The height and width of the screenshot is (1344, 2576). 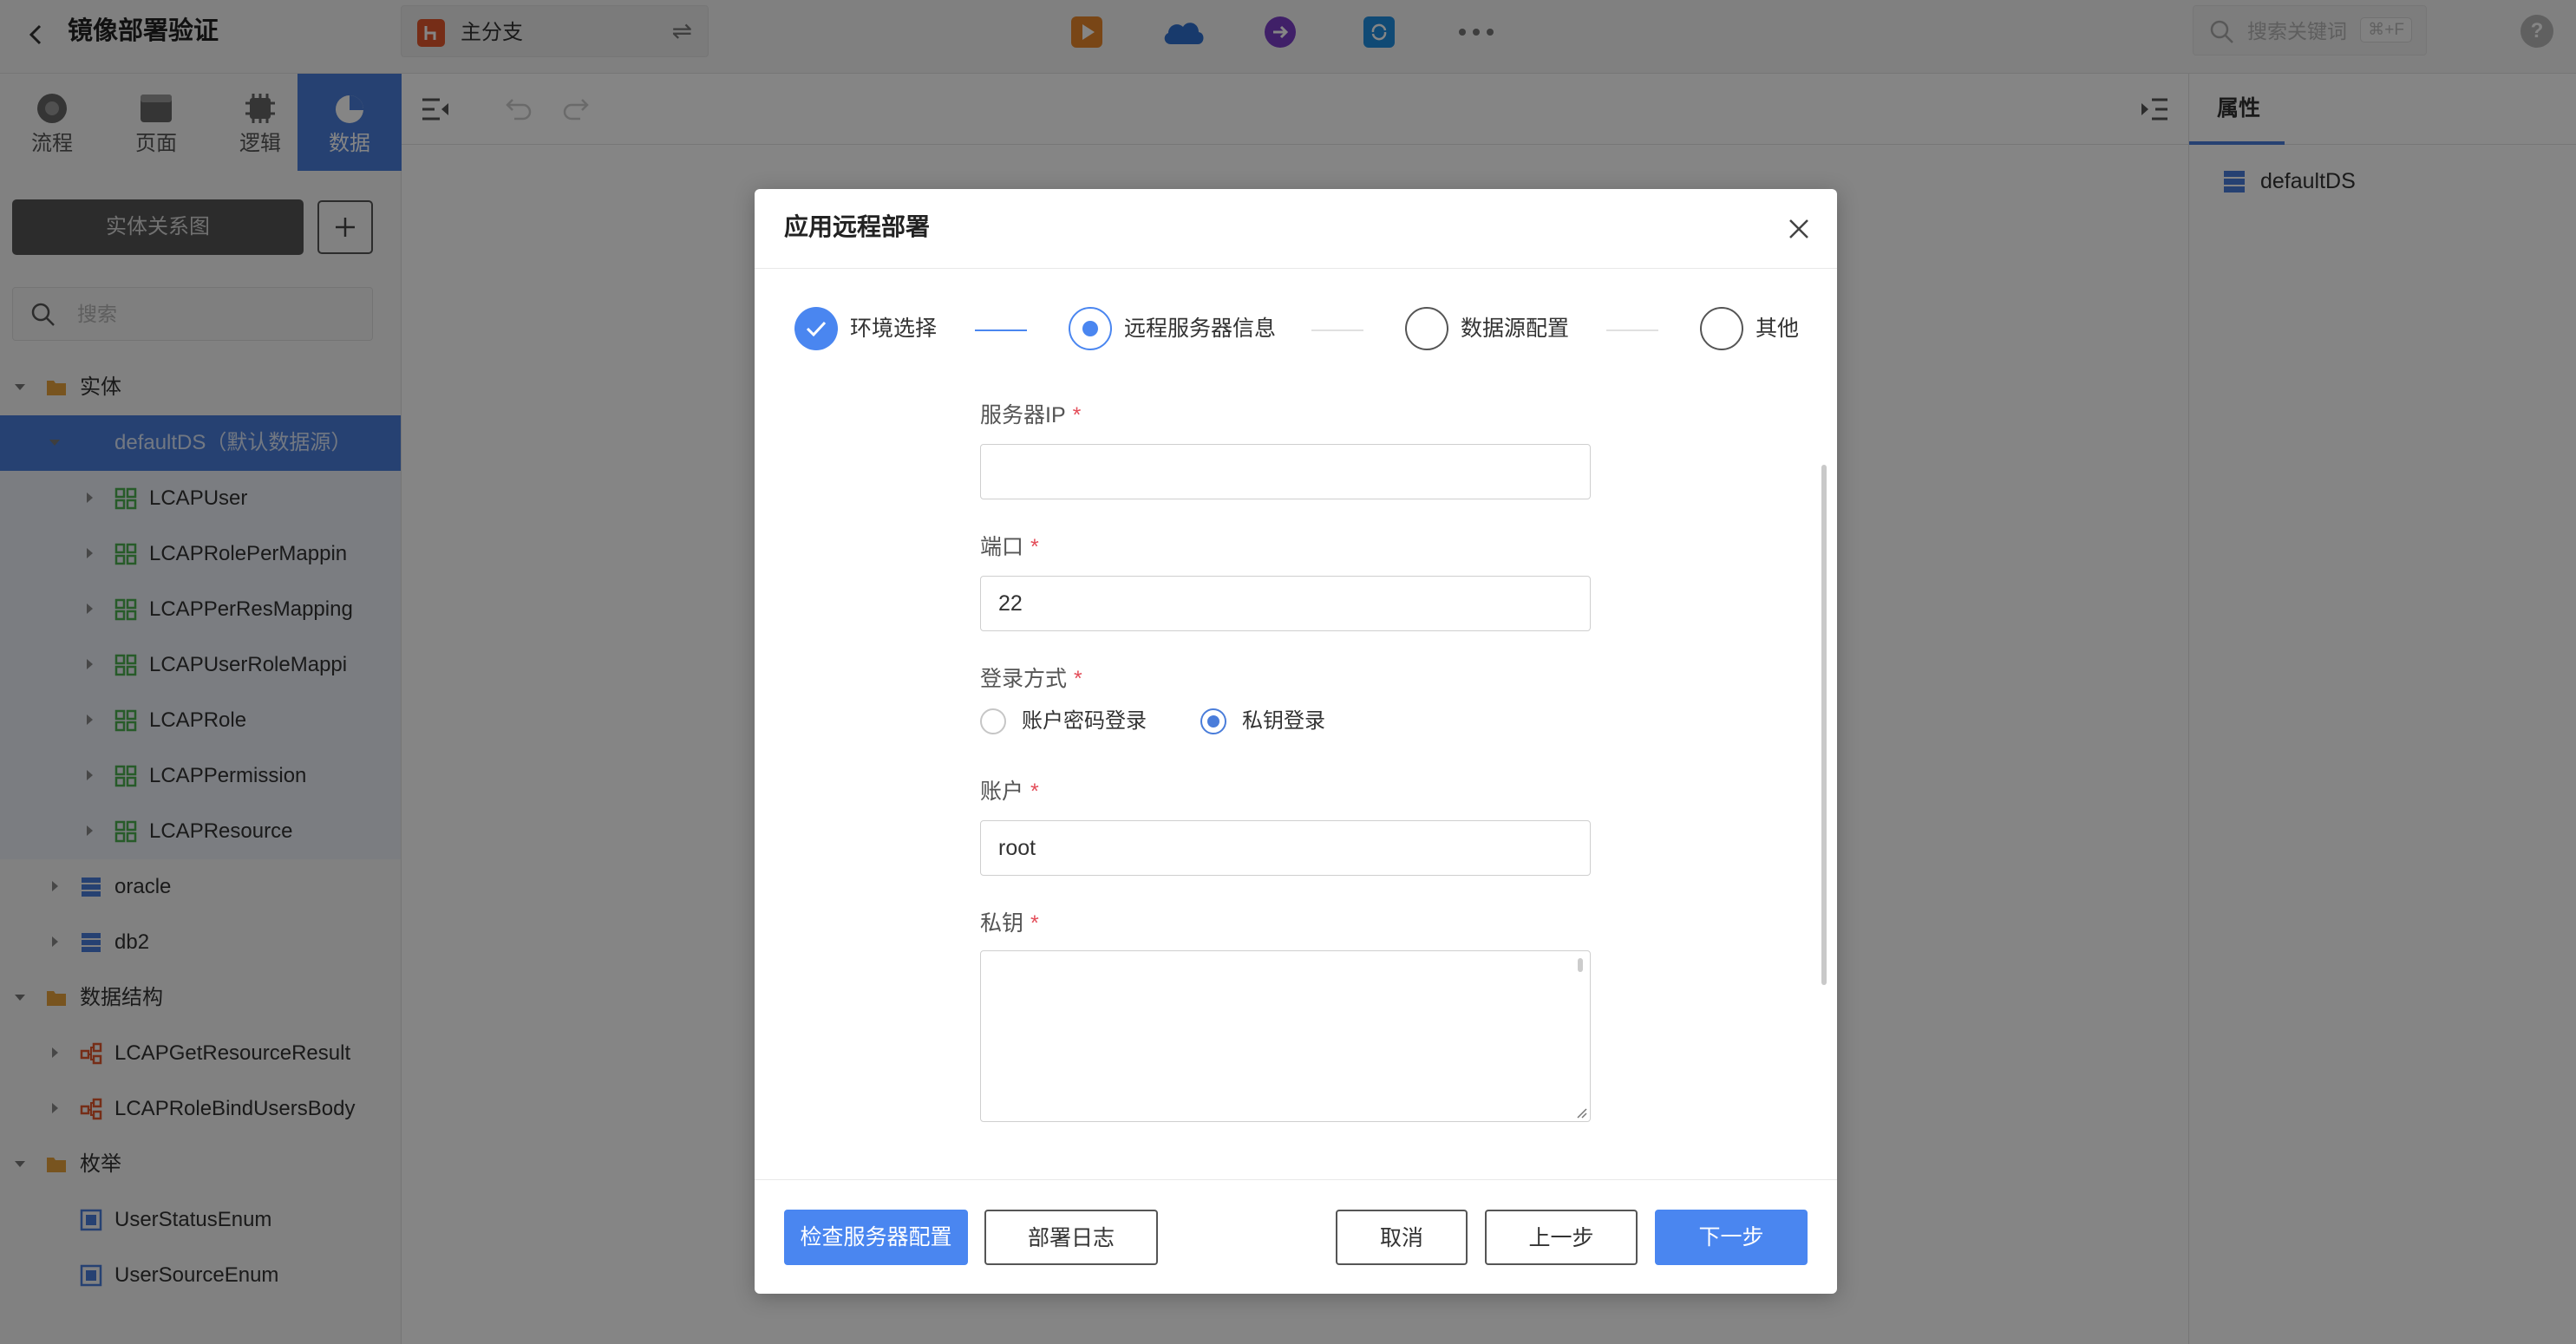 What do you see at coordinates (1200, 328) in the screenshot?
I see `step-label: 远程服务器信息` at bounding box center [1200, 328].